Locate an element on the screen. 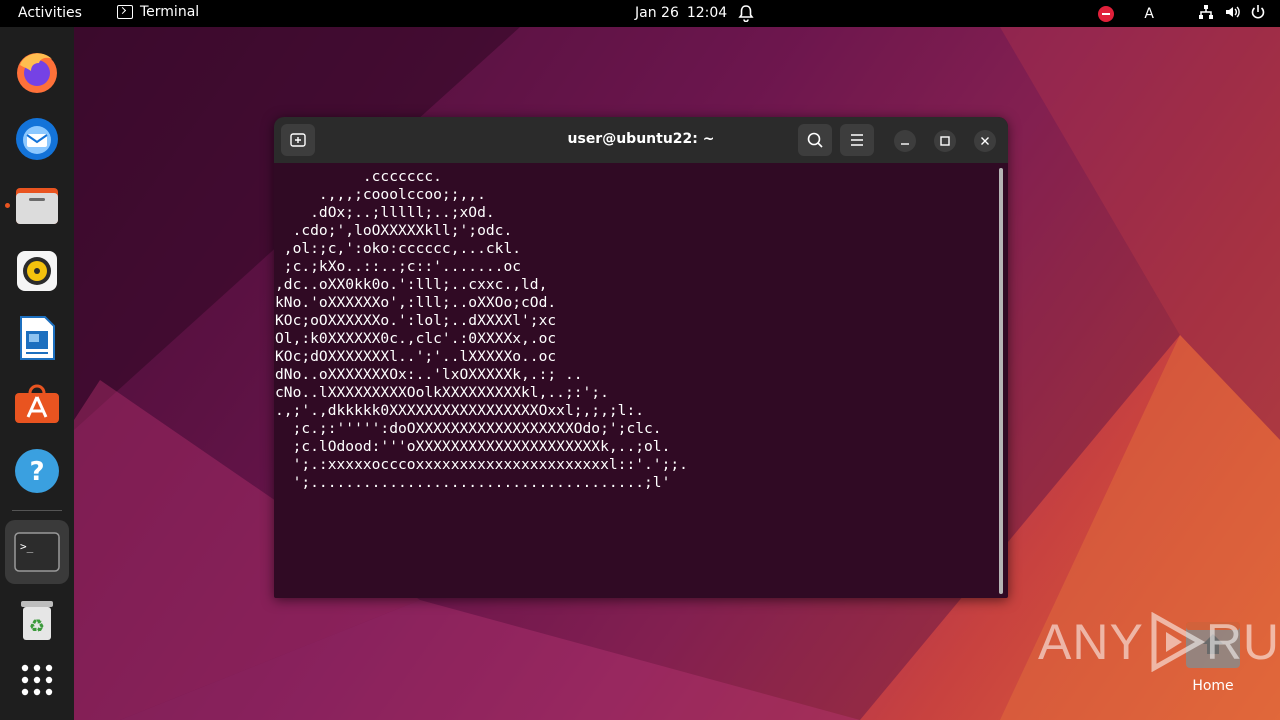 This screenshot has width=1280, height=720. help-icon: ? is located at coordinates (37, 471).